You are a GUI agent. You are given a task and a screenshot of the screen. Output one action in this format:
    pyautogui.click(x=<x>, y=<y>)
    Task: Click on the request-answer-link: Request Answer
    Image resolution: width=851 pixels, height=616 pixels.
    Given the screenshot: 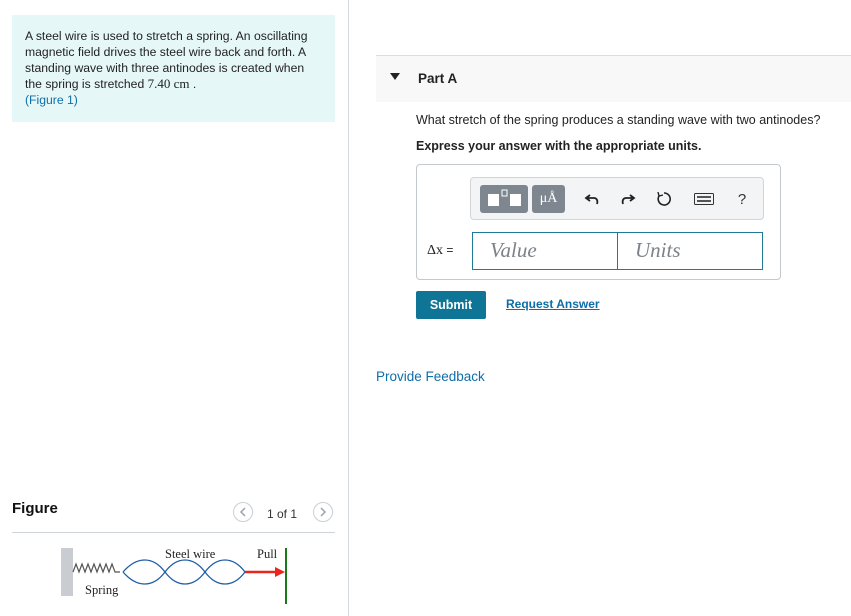 What is the action you would take?
    pyautogui.click(x=553, y=304)
    